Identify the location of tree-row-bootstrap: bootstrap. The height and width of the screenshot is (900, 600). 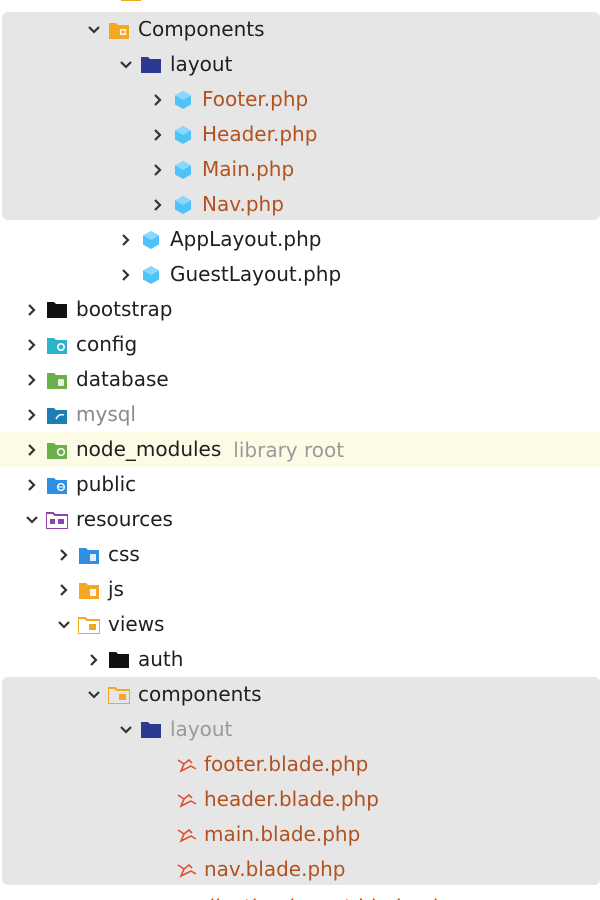
(300, 309).